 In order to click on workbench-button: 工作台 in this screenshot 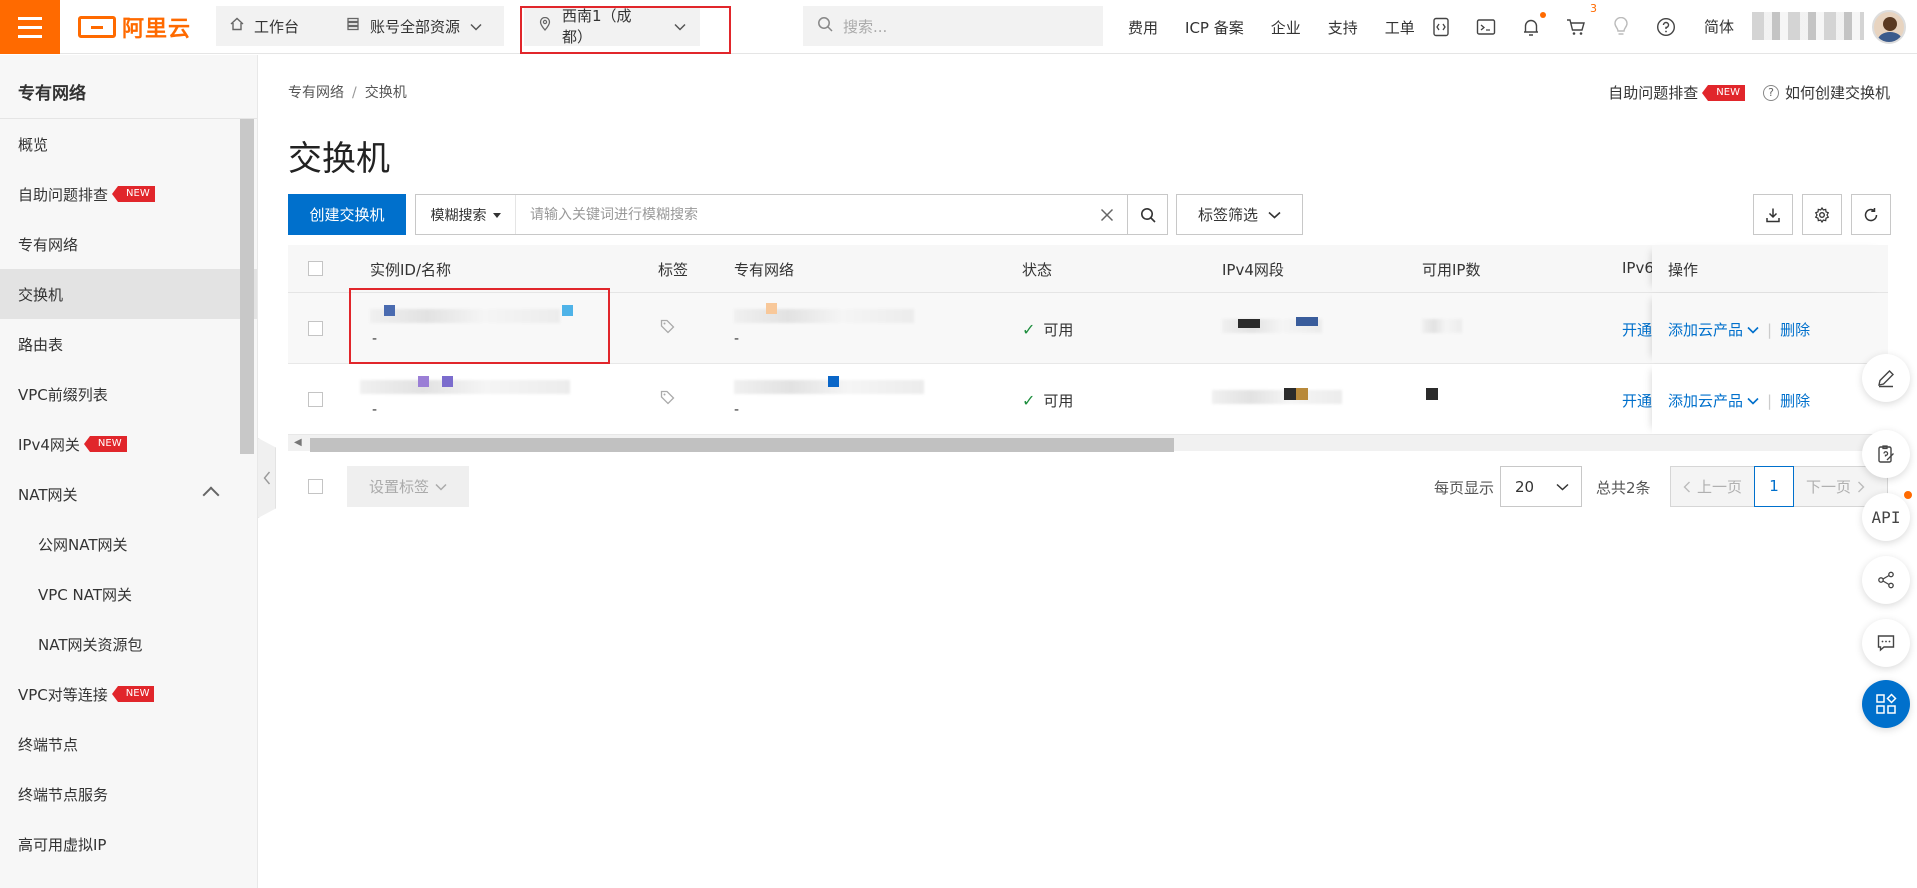, I will do `click(275, 26)`.